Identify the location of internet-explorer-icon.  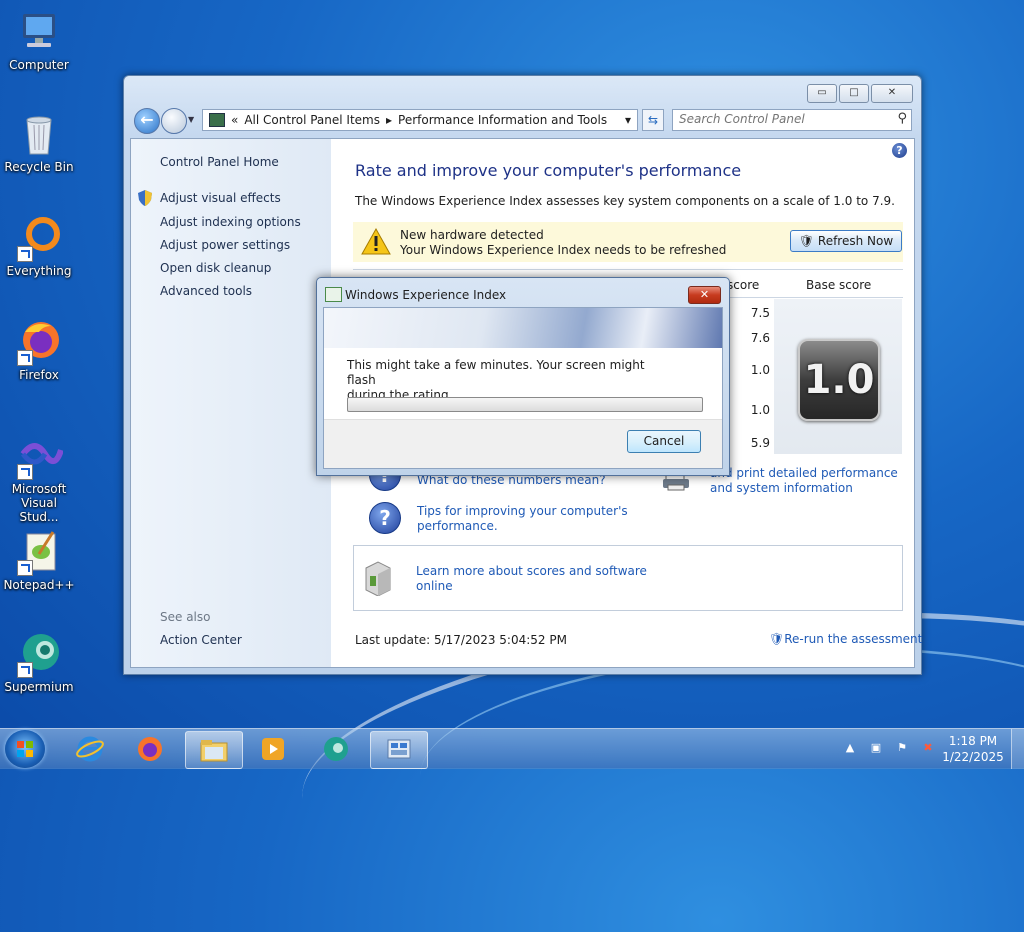
(90, 749).